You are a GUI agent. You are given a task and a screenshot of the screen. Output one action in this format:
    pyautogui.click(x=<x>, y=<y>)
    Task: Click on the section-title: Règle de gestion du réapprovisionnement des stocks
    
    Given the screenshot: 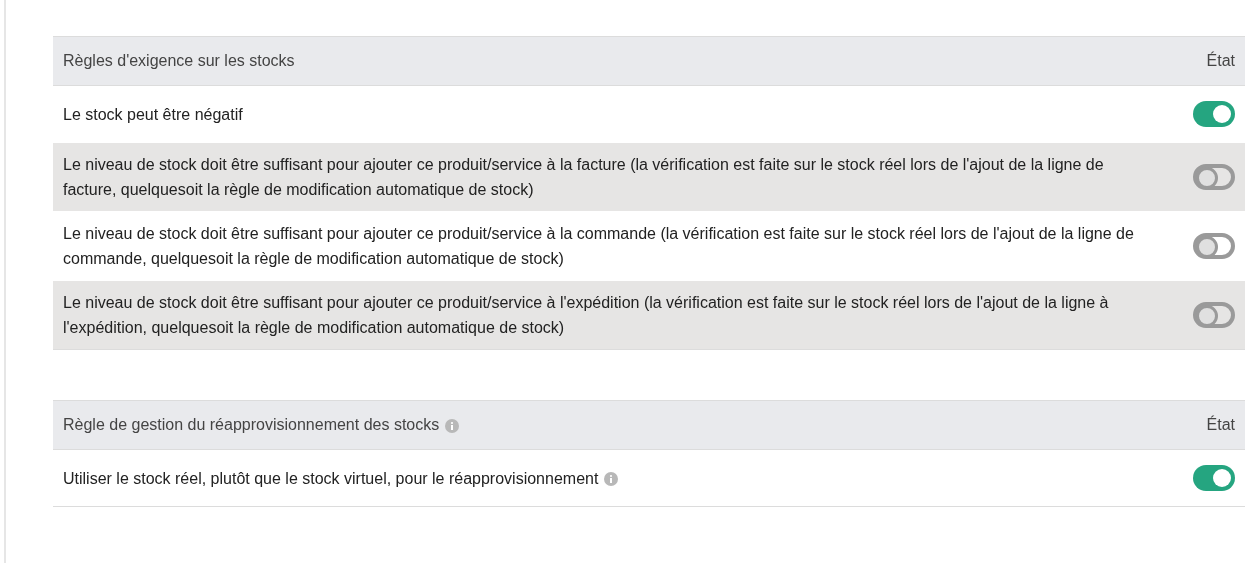 What is the action you would take?
    pyautogui.click(x=251, y=424)
    